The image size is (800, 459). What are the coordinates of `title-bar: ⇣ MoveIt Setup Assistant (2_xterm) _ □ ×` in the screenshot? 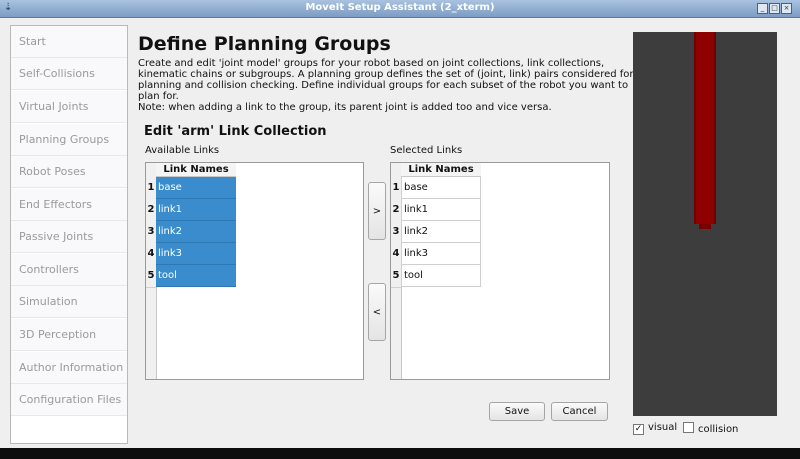 It's located at (400, 9).